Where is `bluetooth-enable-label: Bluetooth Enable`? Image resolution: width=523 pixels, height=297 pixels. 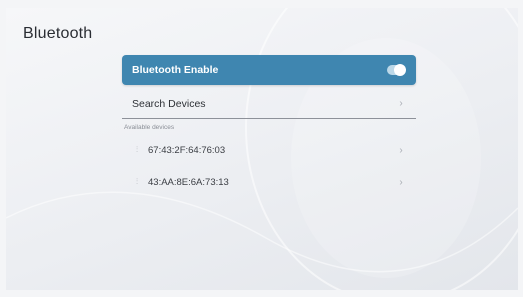 bluetooth-enable-label: Bluetooth Enable is located at coordinates (175, 70).